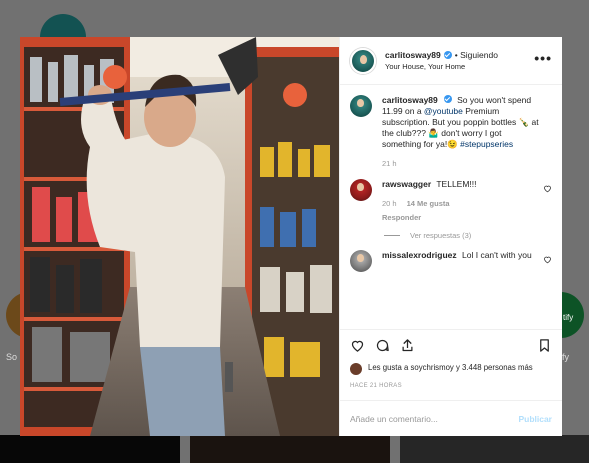  What do you see at coordinates (406, 184) in the screenshot?
I see `comment-username: rawswagger` at bounding box center [406, 184].